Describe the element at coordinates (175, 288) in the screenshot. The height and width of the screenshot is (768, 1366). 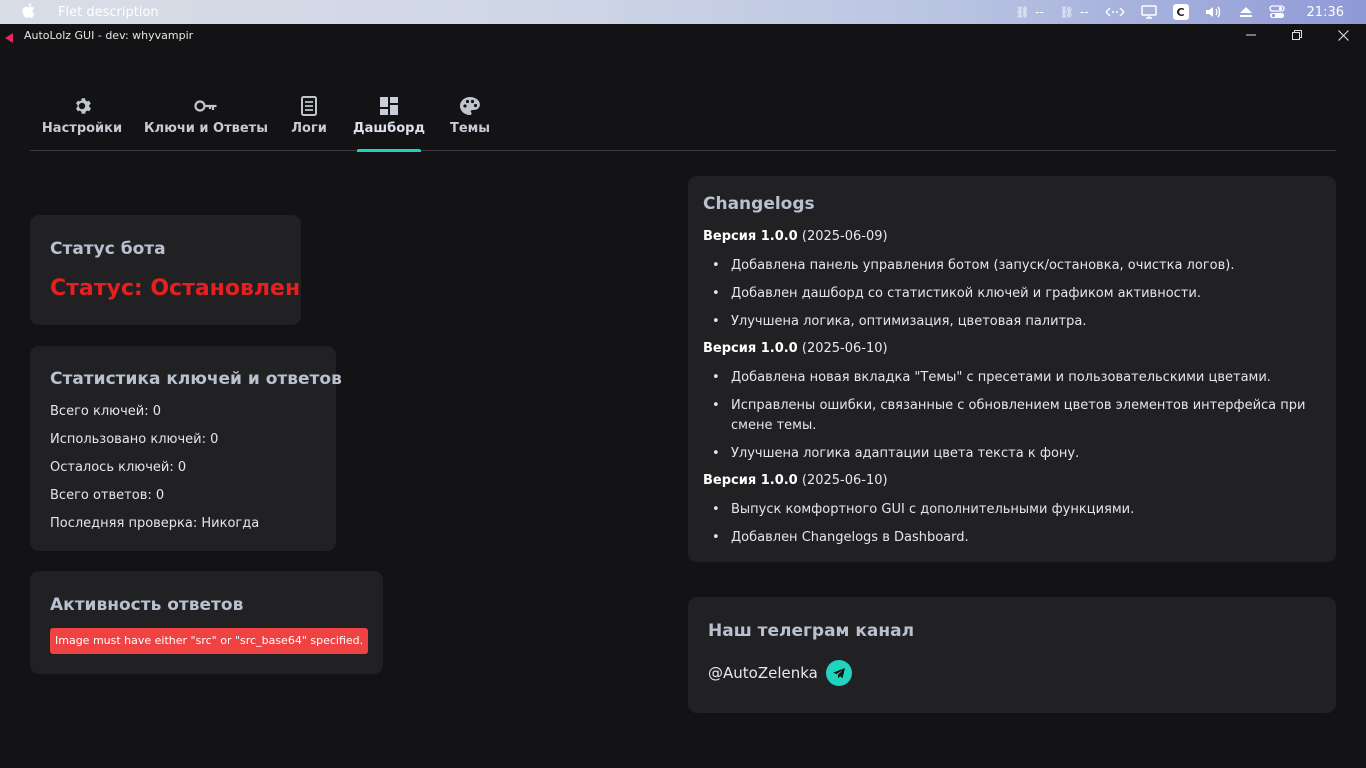
I see `bot-status-value: Статус: Остановлен` at that location.